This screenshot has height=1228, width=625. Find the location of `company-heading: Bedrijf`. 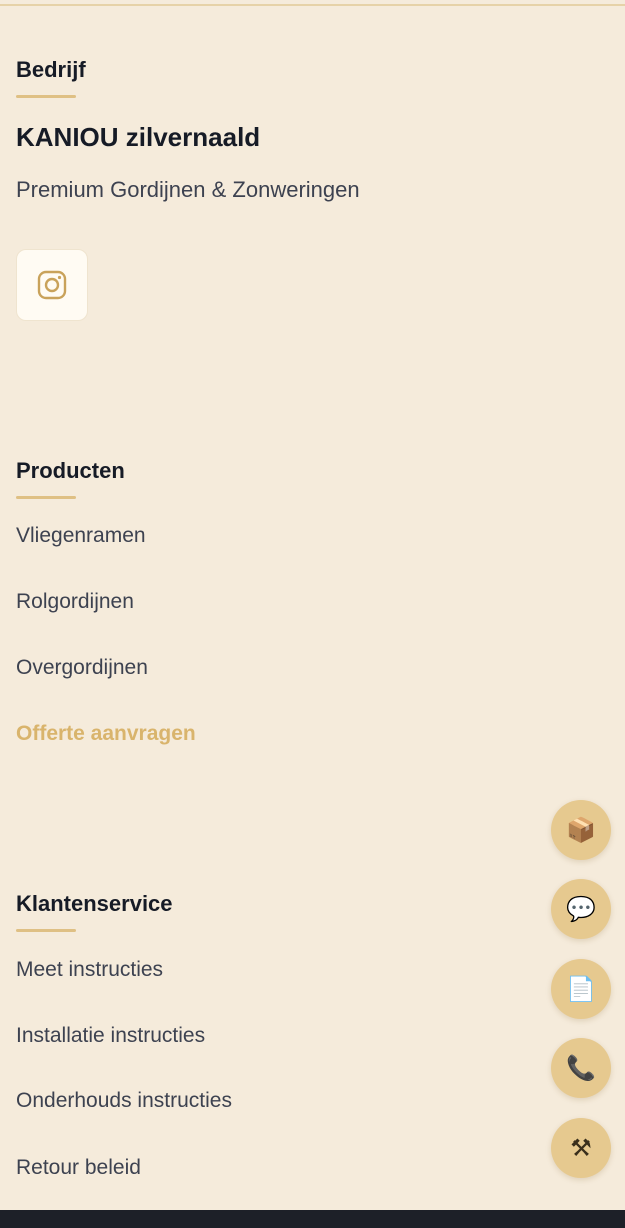

company-heading: Bedrijf is located at coordinates (51, 69).